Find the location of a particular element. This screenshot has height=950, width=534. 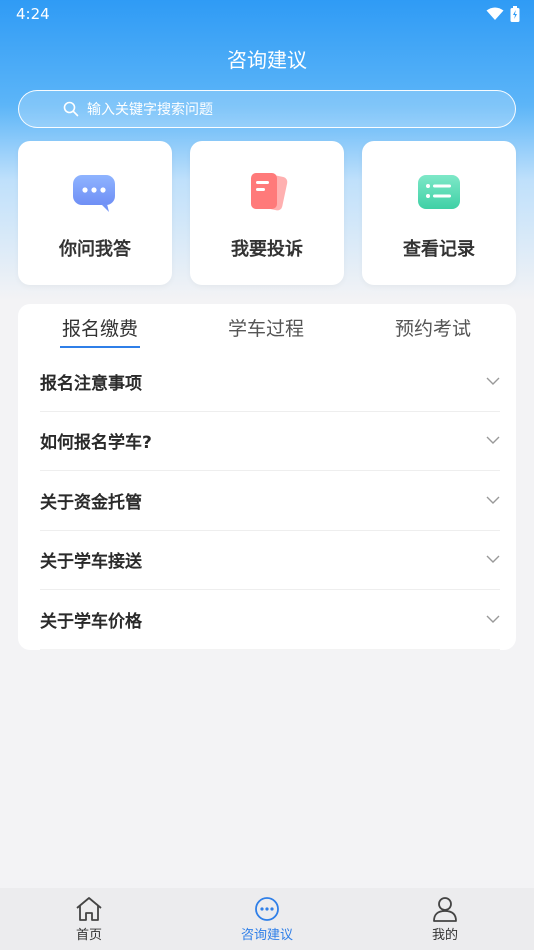

tab-registration: 报名缴费 is located at coordinates (100, 327).